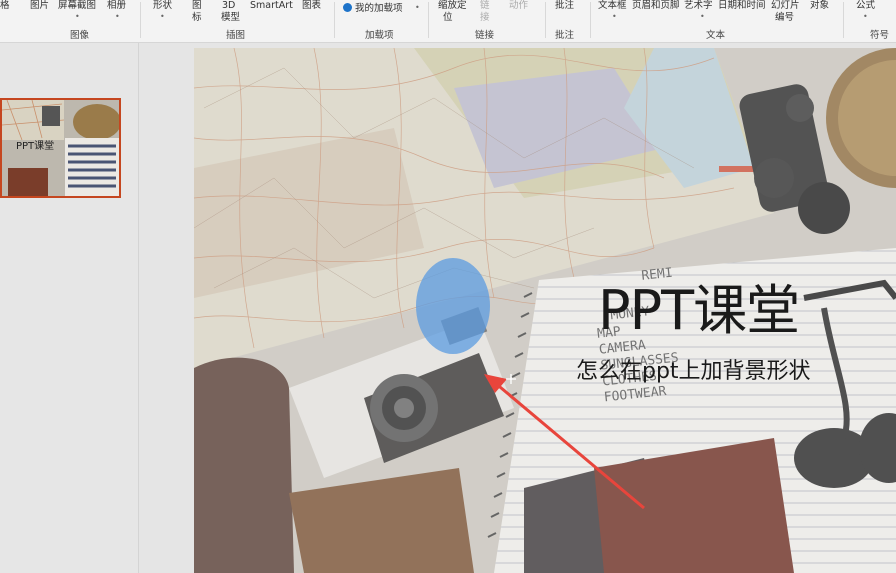  I want to click on header-footer-button: 页眉和页脚, so click(656, 5).